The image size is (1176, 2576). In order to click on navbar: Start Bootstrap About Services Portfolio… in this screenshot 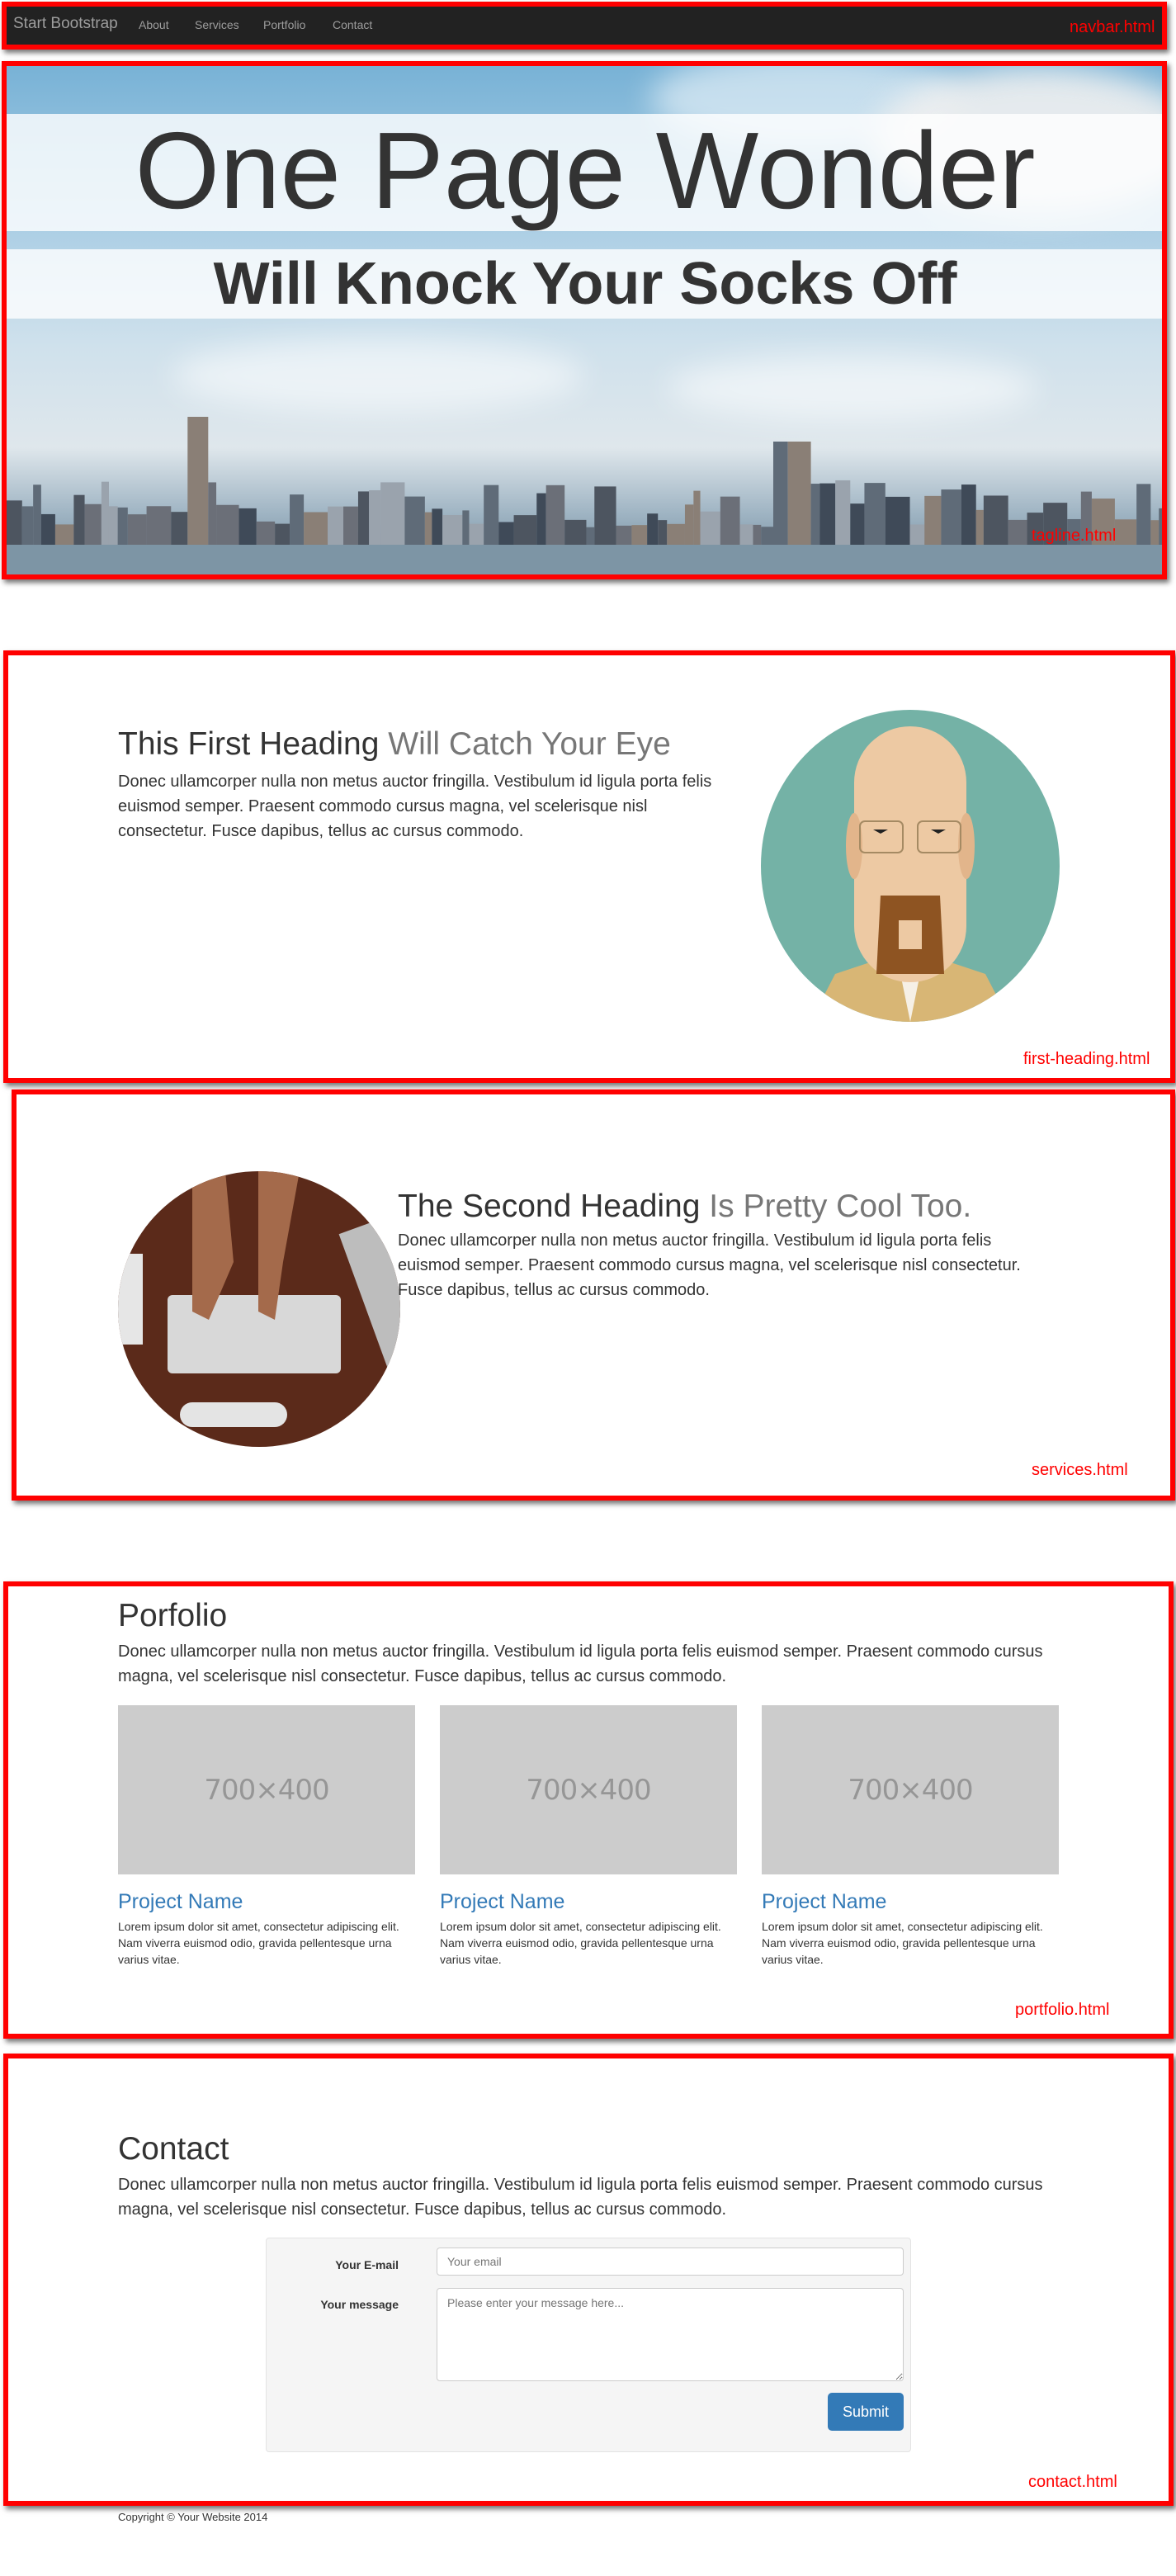, I will do `click(586, 26)`.